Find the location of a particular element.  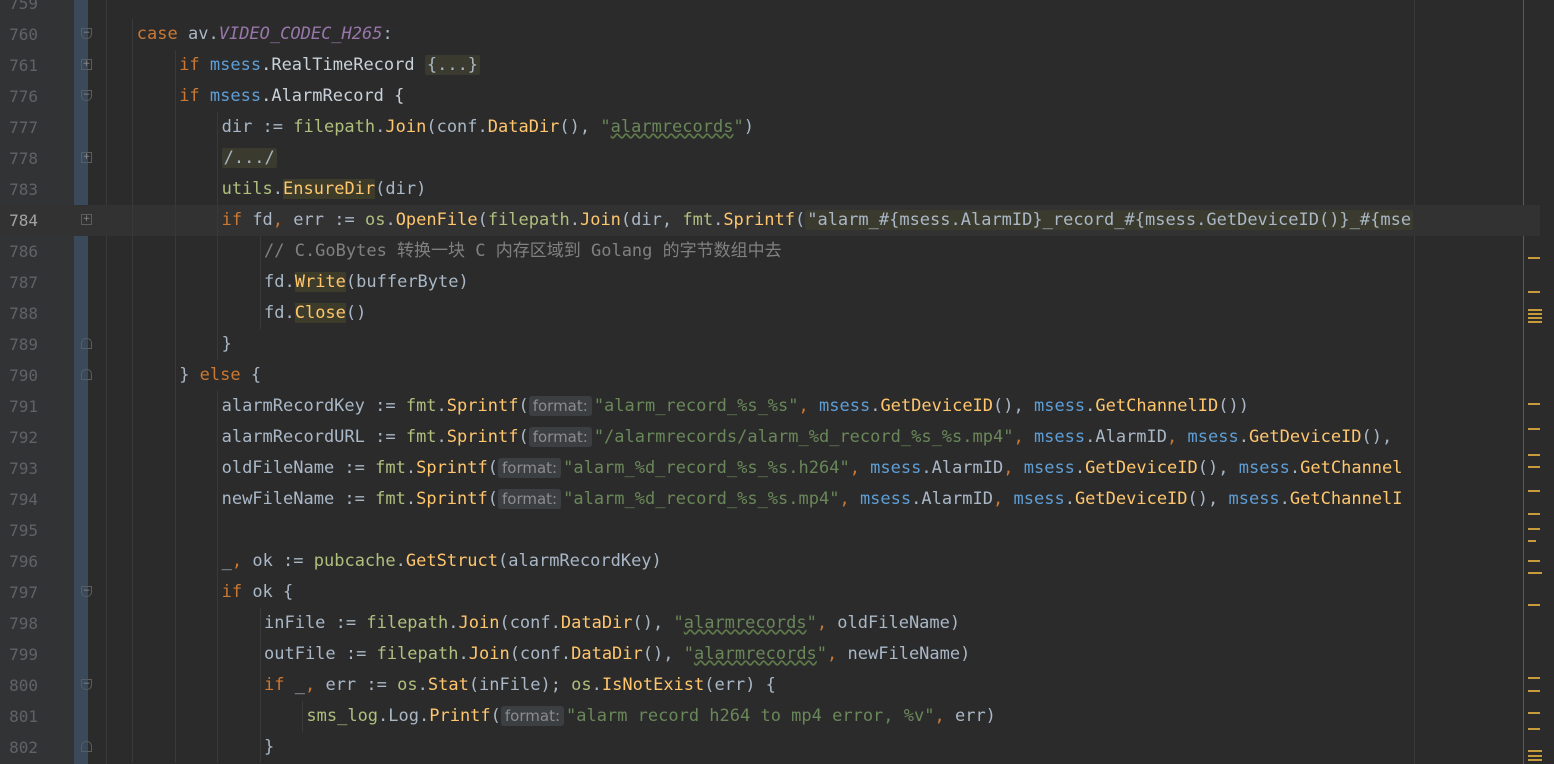

line-number: 800 is located at coordinates (23, 685).